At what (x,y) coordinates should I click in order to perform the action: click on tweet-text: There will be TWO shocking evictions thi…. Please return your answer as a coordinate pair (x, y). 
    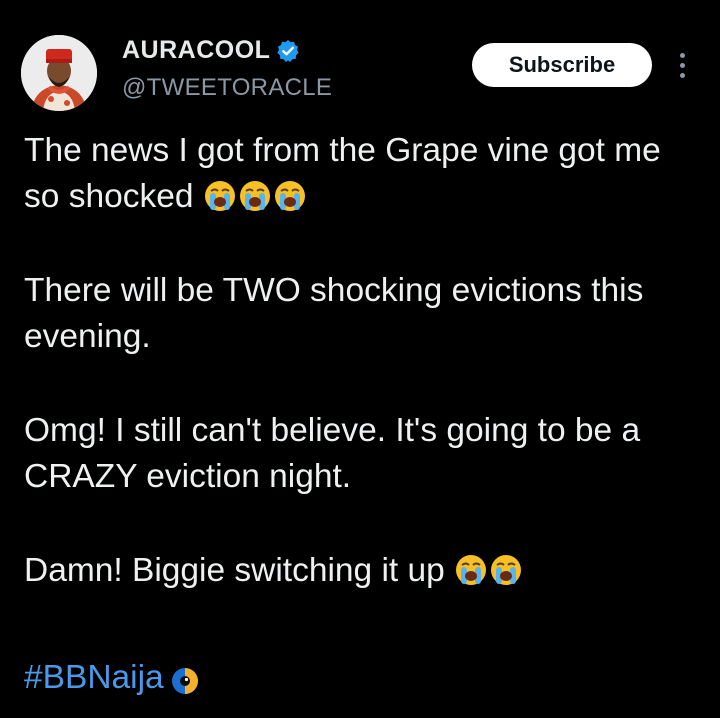
    Looking at the image, I should click on (334, 313).